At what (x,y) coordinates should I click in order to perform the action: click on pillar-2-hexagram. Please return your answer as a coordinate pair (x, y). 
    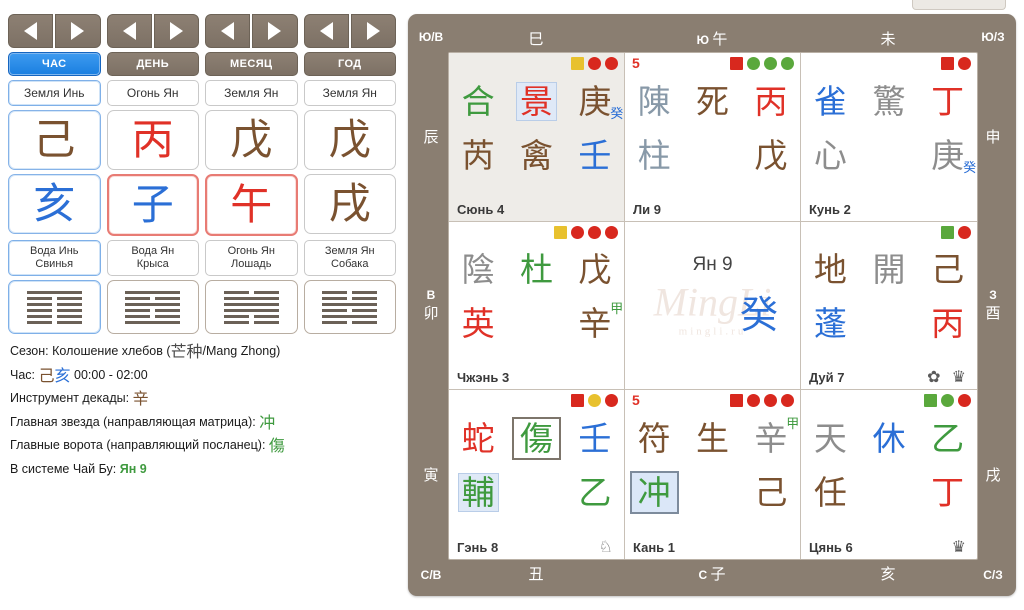
    Looking at the image, I should click on (152, 307).